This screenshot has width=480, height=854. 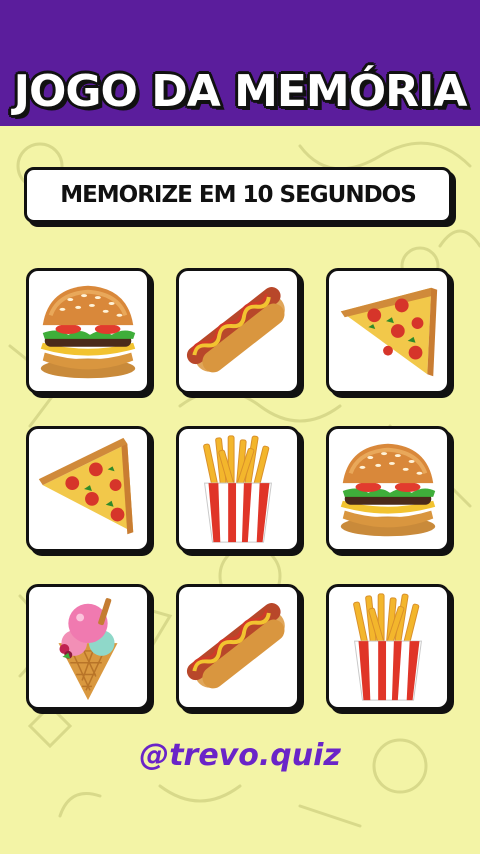 I want to click on creator-handle: @trevo.quiz, so click(x=240, y=755).